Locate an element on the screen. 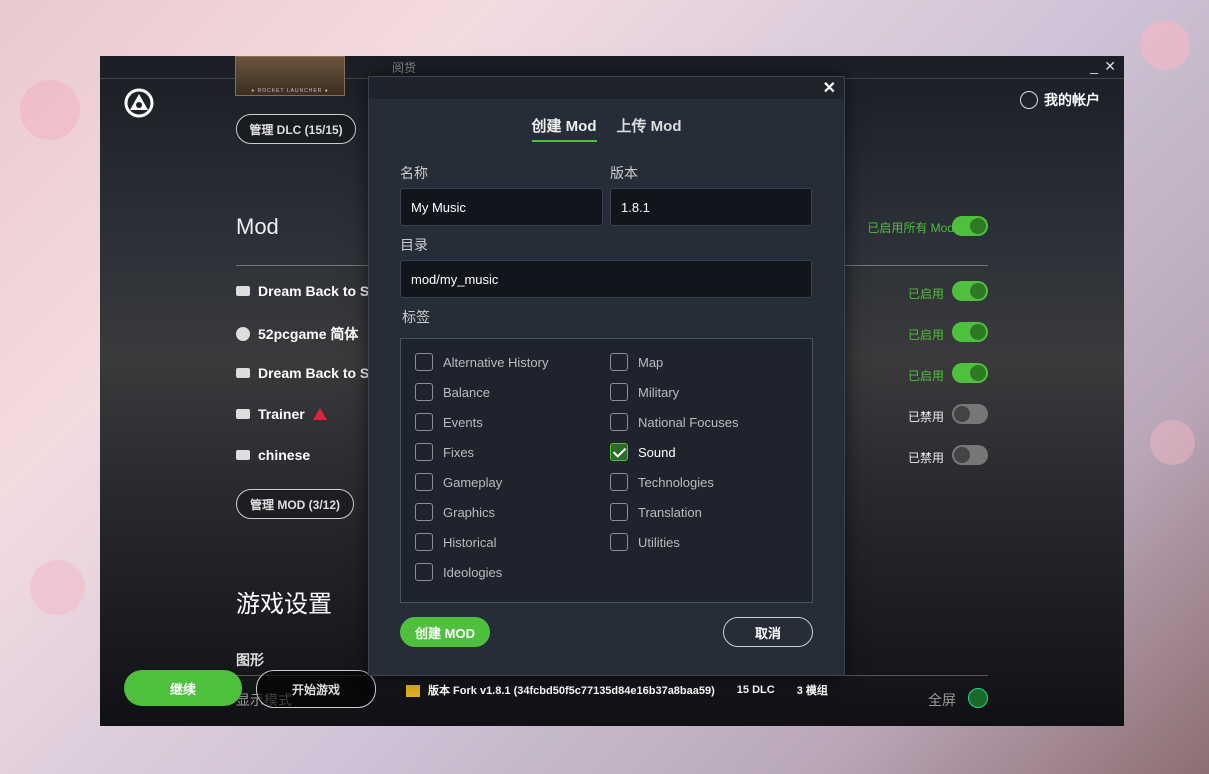 This screenshot has width=1209, height=774. tag-checkbox: Utilities is located at coordinates (645, 542).